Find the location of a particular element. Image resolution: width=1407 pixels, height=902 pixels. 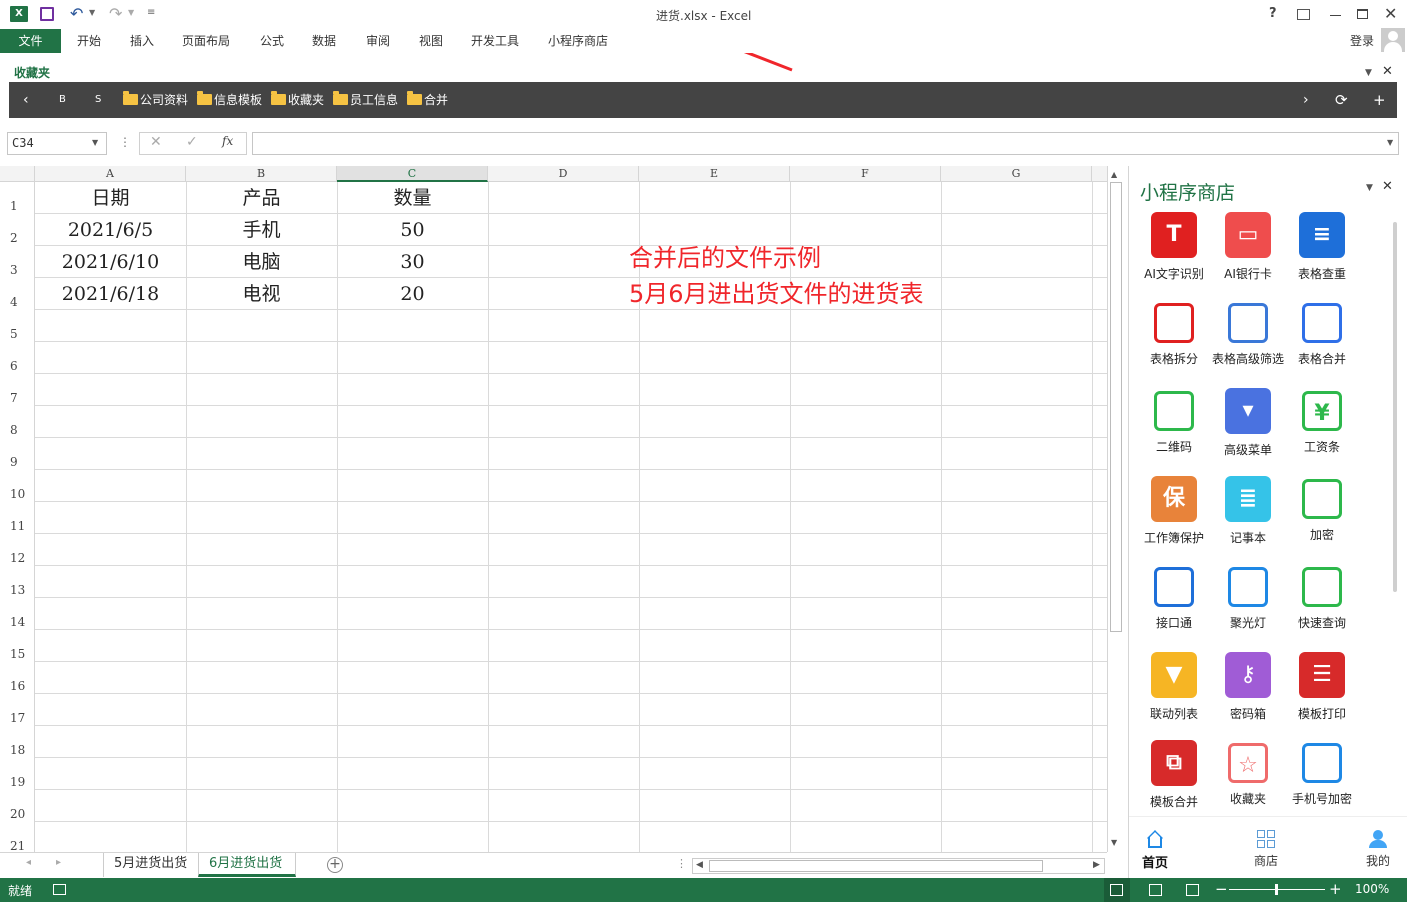

tab-mini-store: 小程序商店 is located at coordinates (578, 41).